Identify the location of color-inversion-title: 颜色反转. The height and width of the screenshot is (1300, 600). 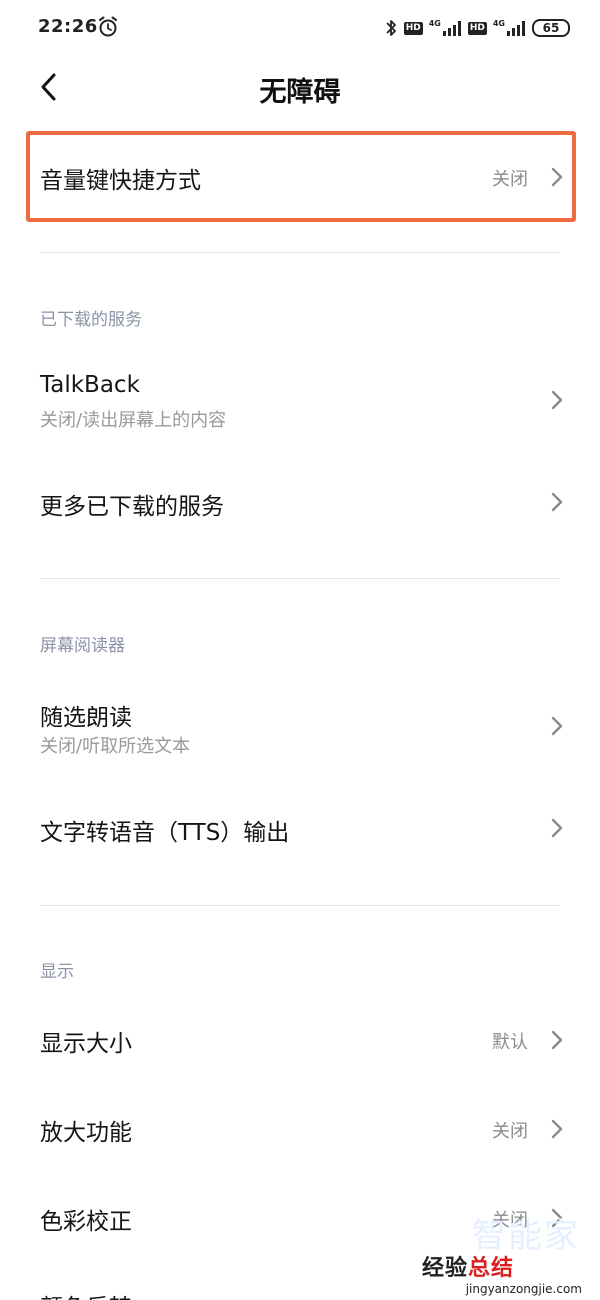
(86, 1294).